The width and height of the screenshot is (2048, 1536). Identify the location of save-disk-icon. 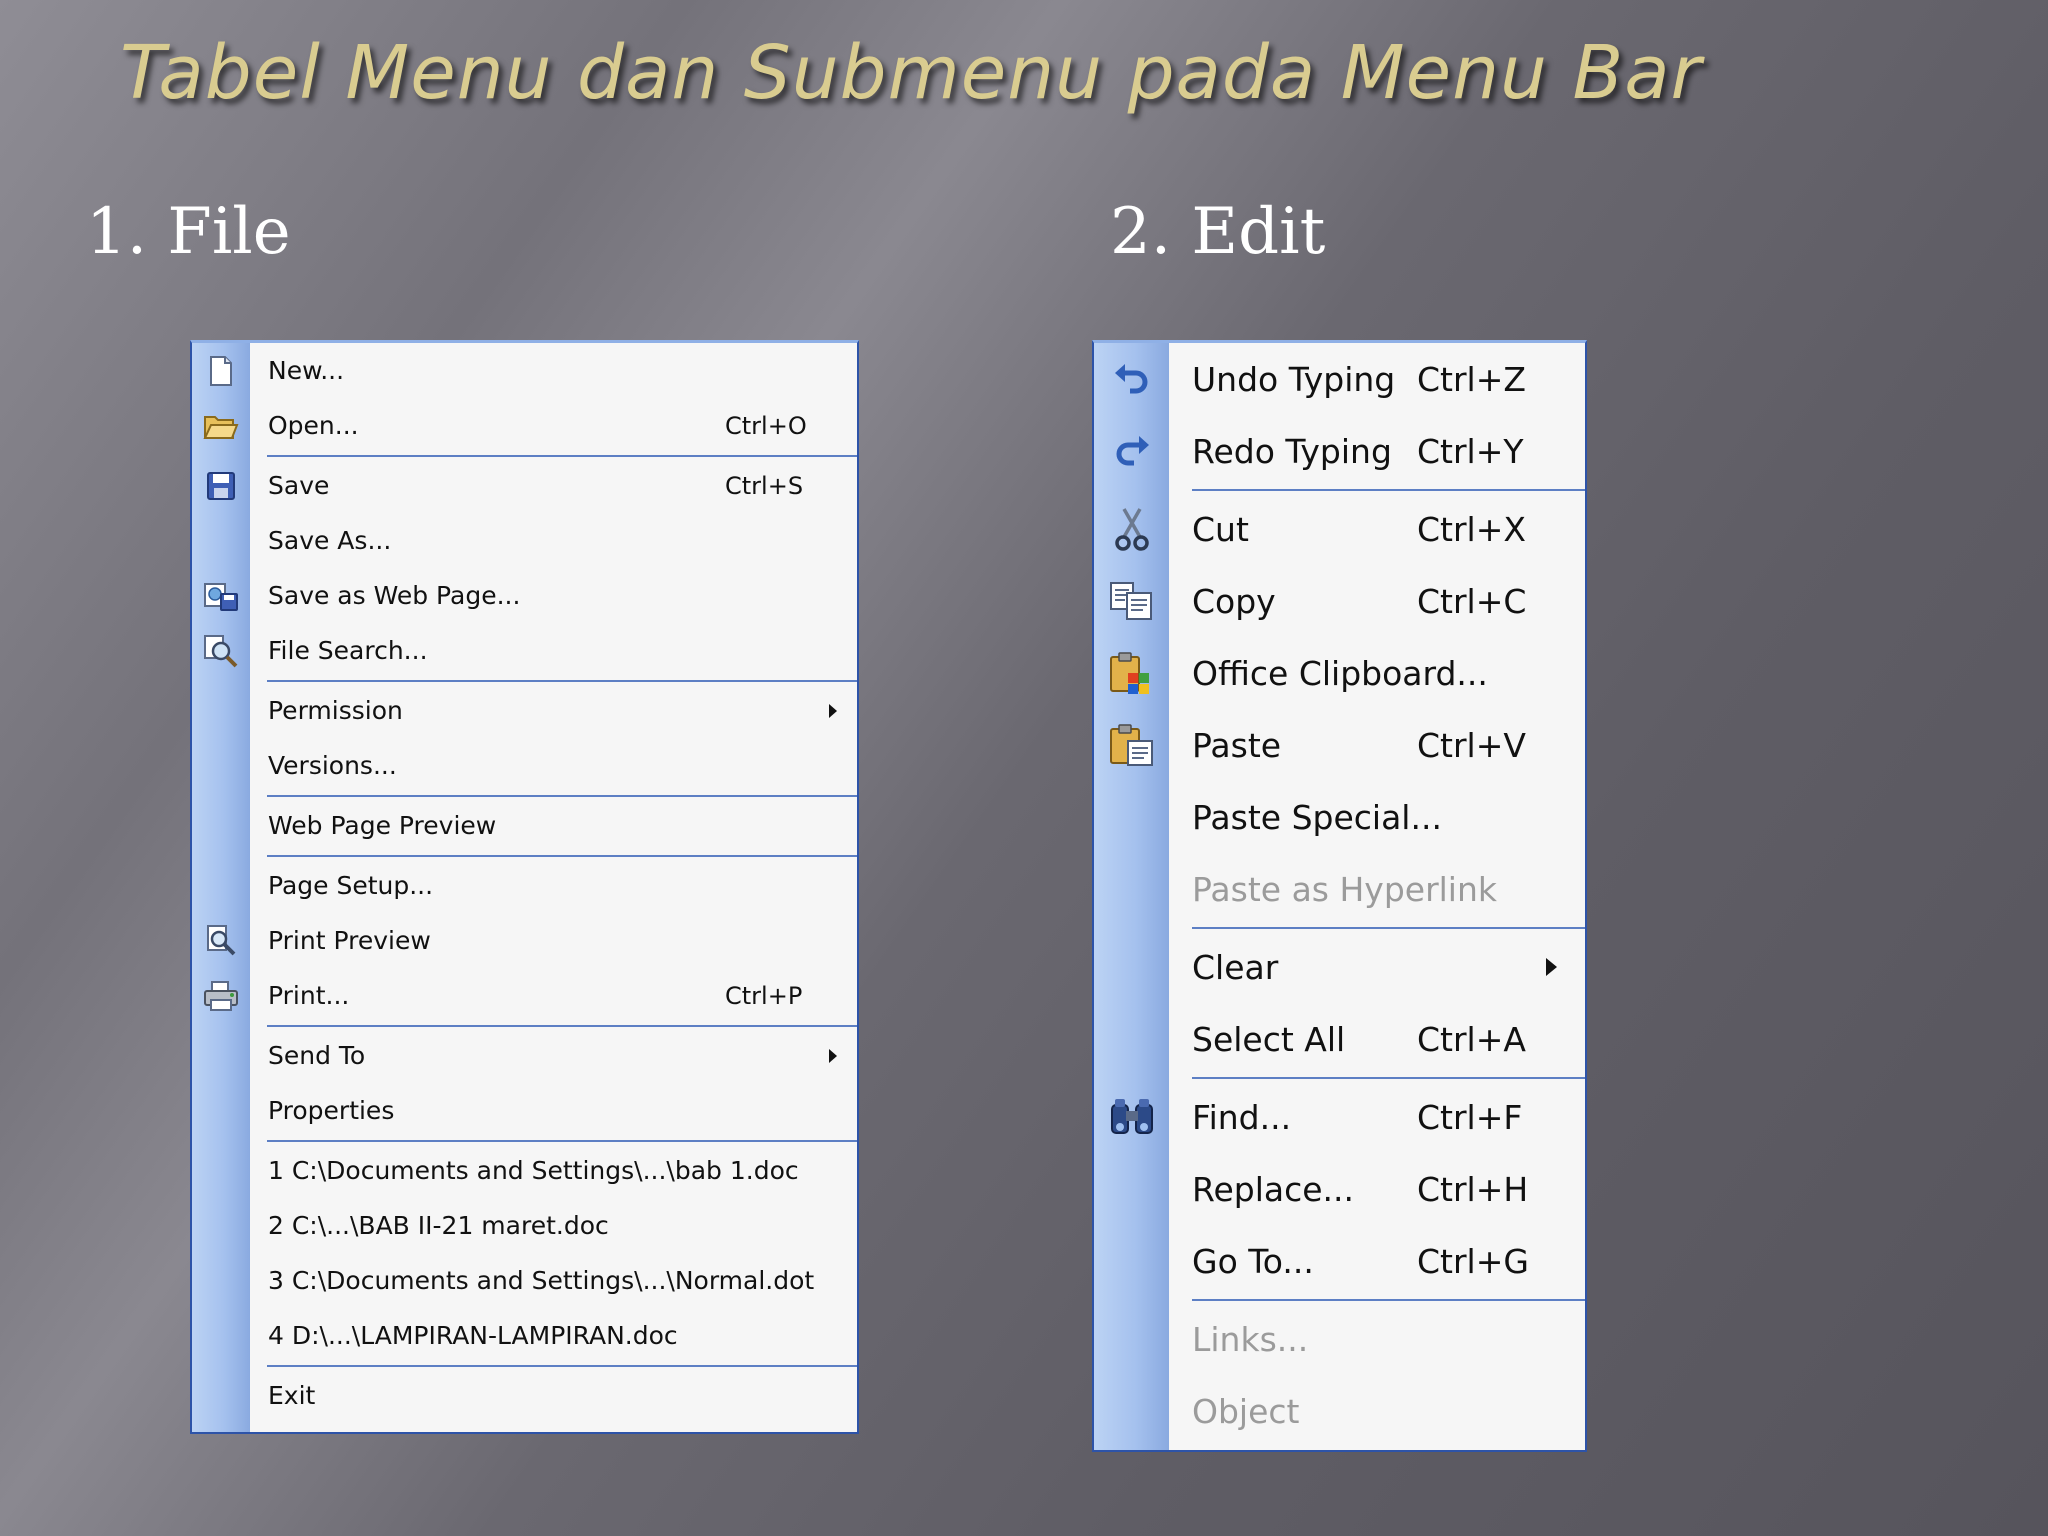
(221, 486).